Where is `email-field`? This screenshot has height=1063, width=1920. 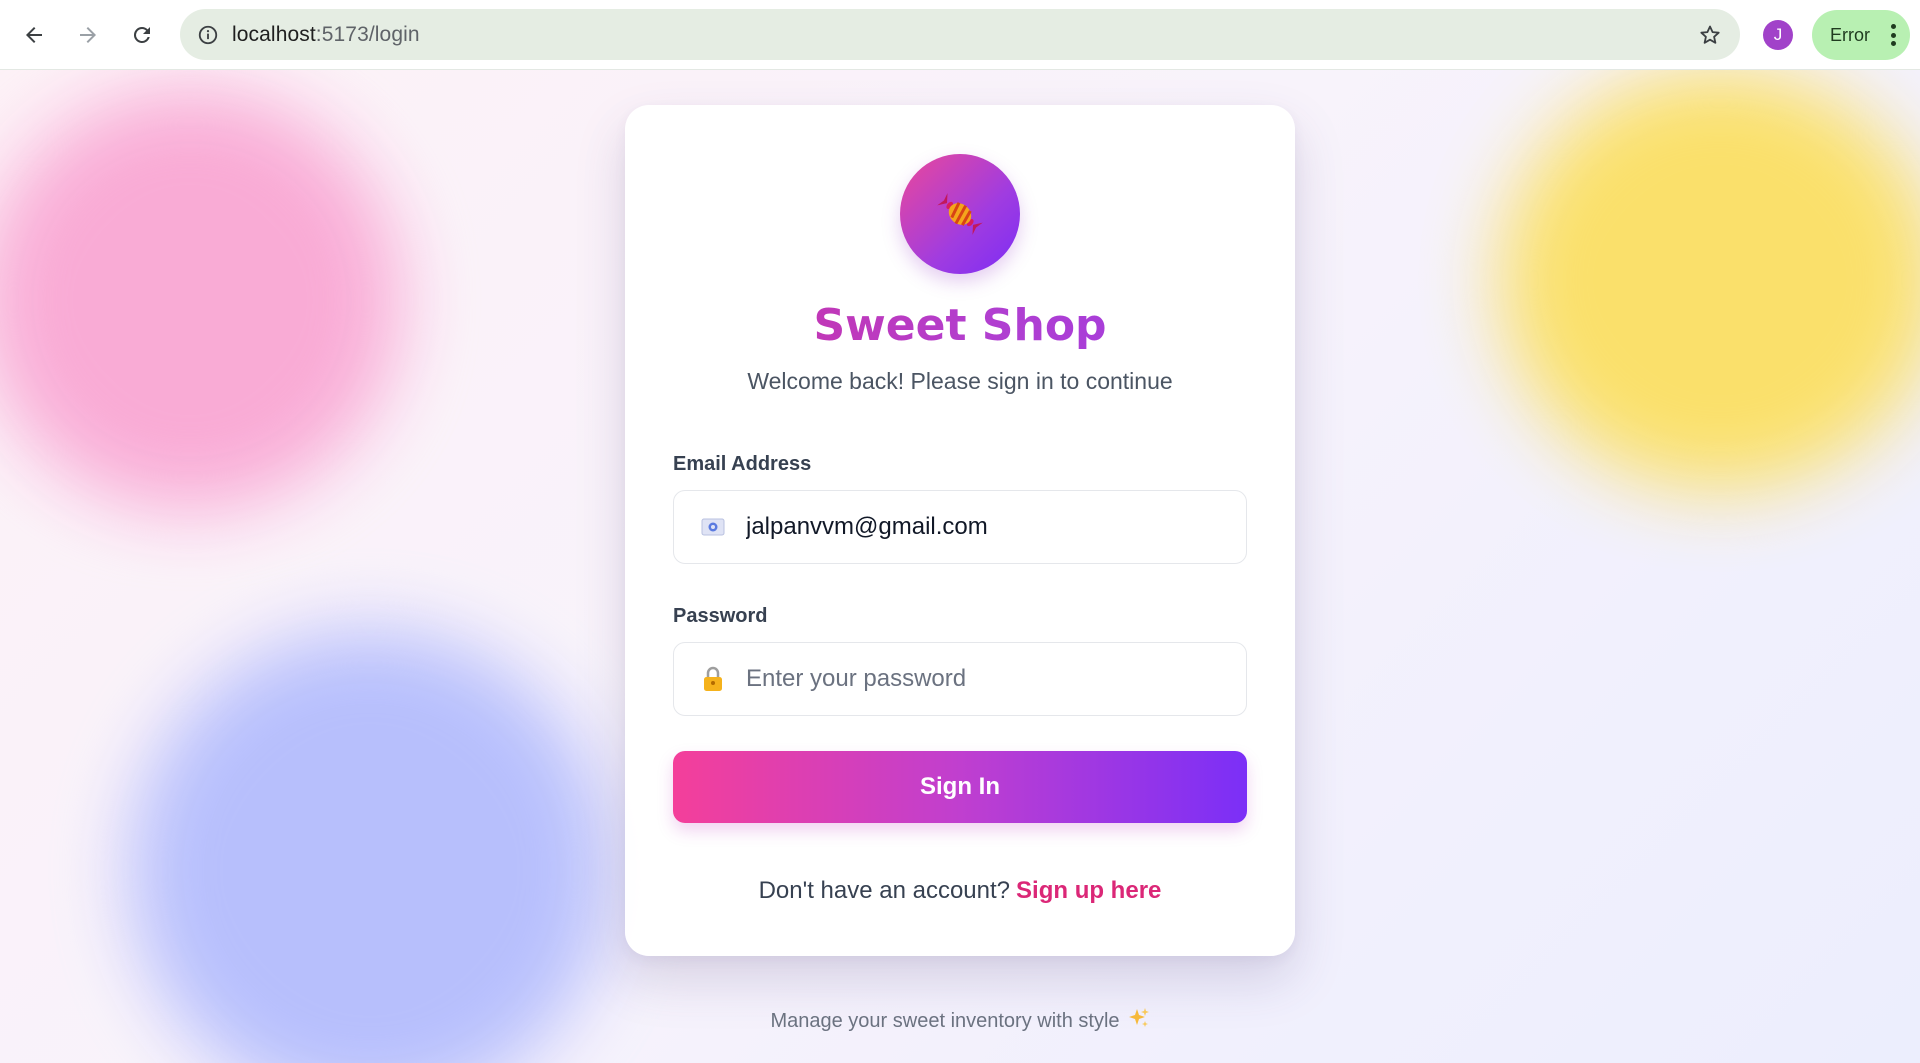
email-field is located at coordinates (960, 527).